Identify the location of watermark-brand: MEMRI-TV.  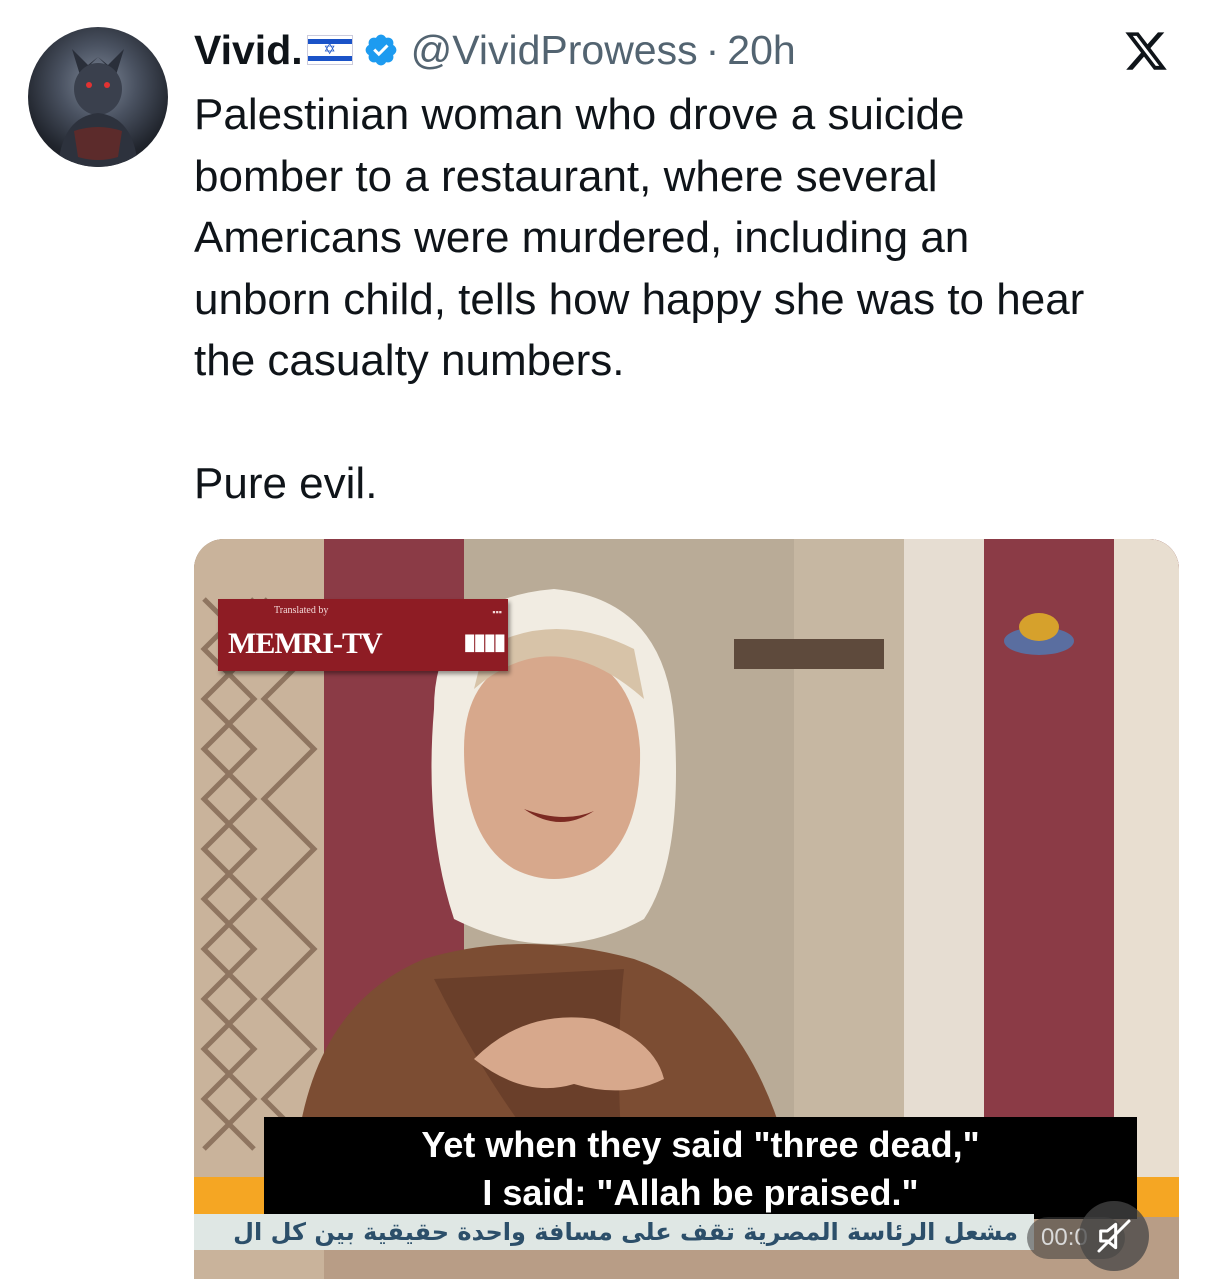
(305, 643).